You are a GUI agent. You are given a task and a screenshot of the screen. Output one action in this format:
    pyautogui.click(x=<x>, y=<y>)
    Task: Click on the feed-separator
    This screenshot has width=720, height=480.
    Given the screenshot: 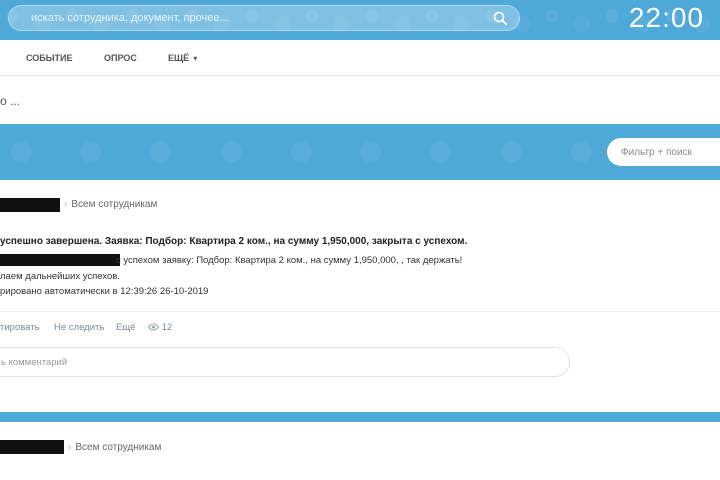 What is the action you would take?
    pyautogui.click(x=360, y=417)
    